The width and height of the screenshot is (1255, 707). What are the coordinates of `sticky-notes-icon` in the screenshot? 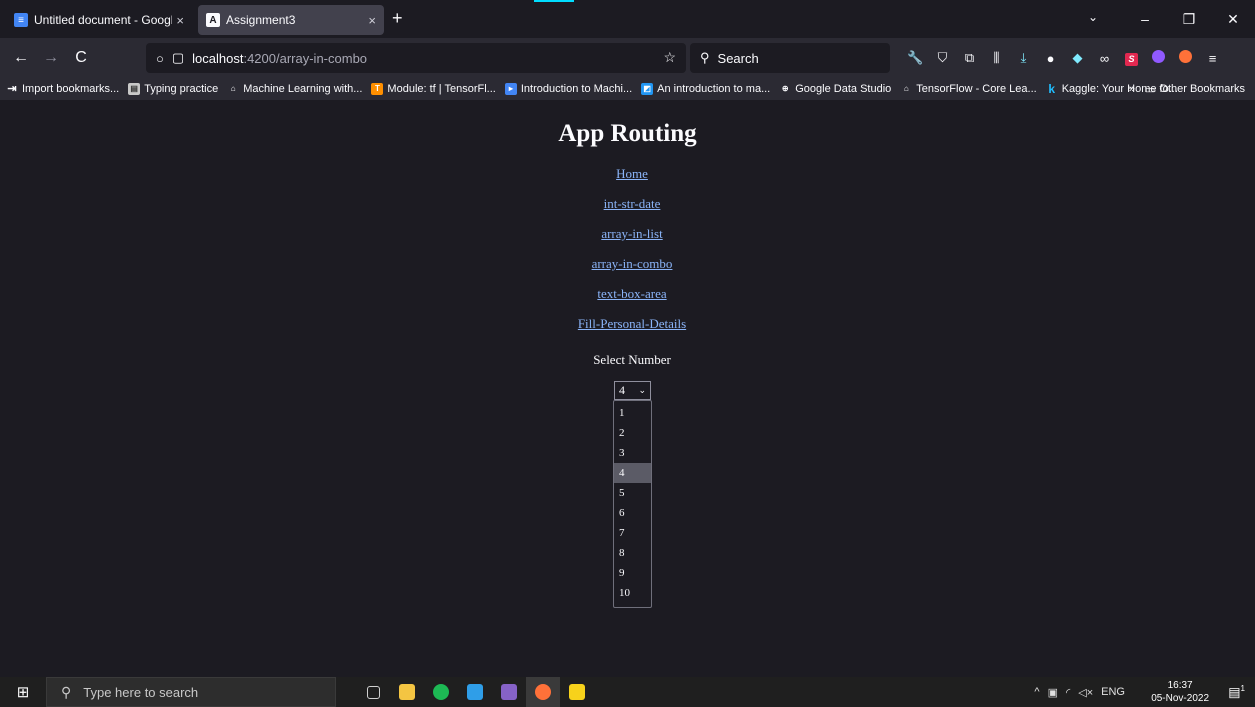 It's located at (577, 692).